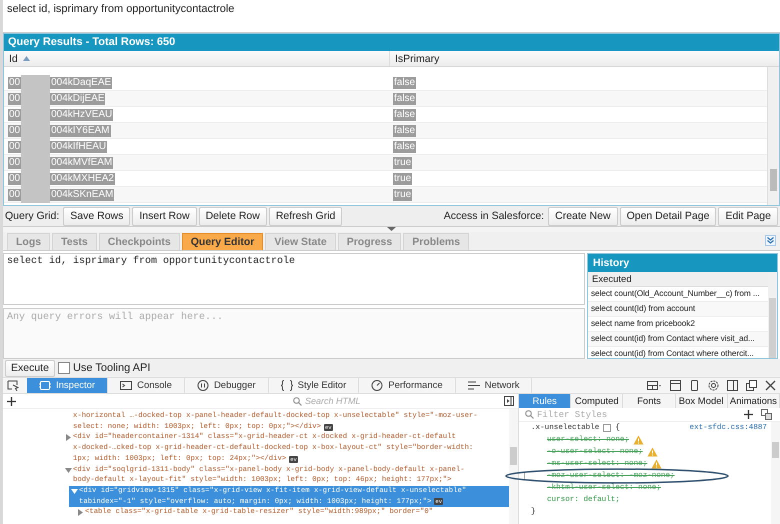  Describe the element at coordinates (494, 216) in the screenshot. I see `toolbar-label: Access in Salesforce:` at that location.